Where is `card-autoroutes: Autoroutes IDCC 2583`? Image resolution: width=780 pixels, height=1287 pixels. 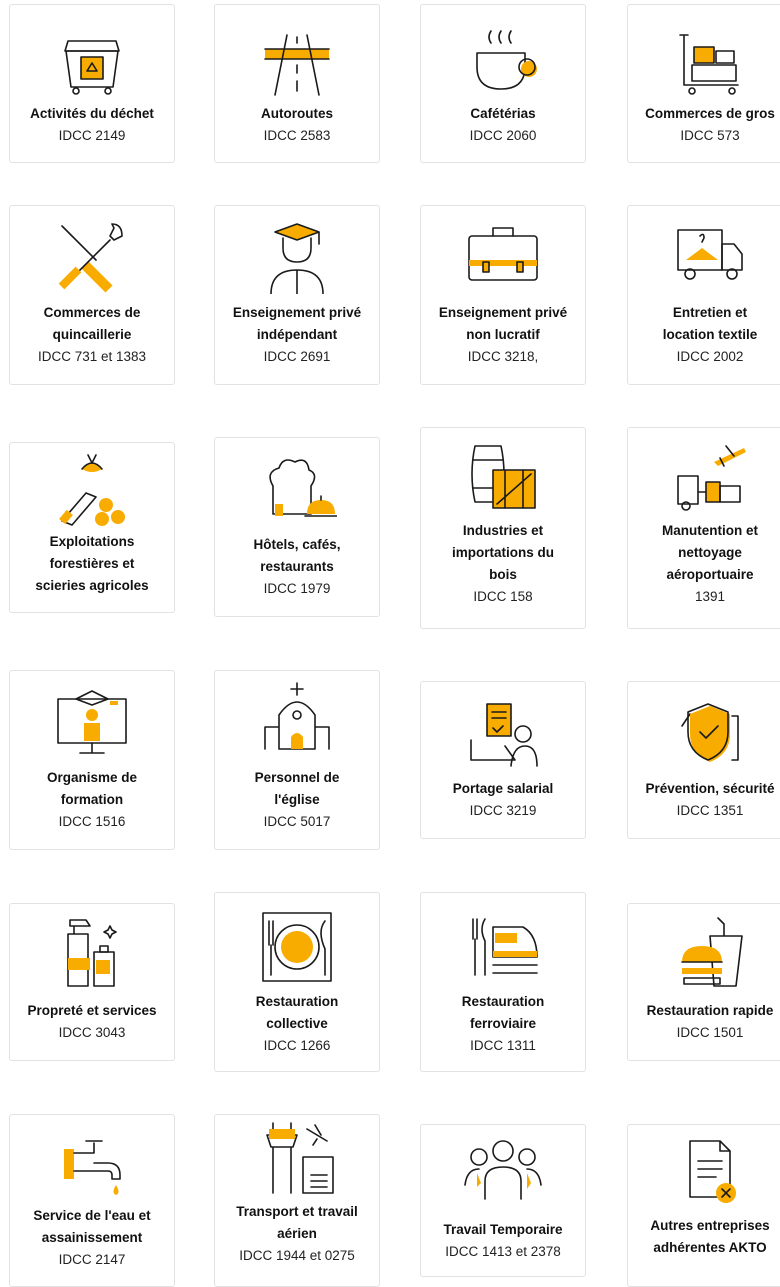
card-autoroutes: Autoroutes IDCC 2583 is located at coordinates (297, 83).